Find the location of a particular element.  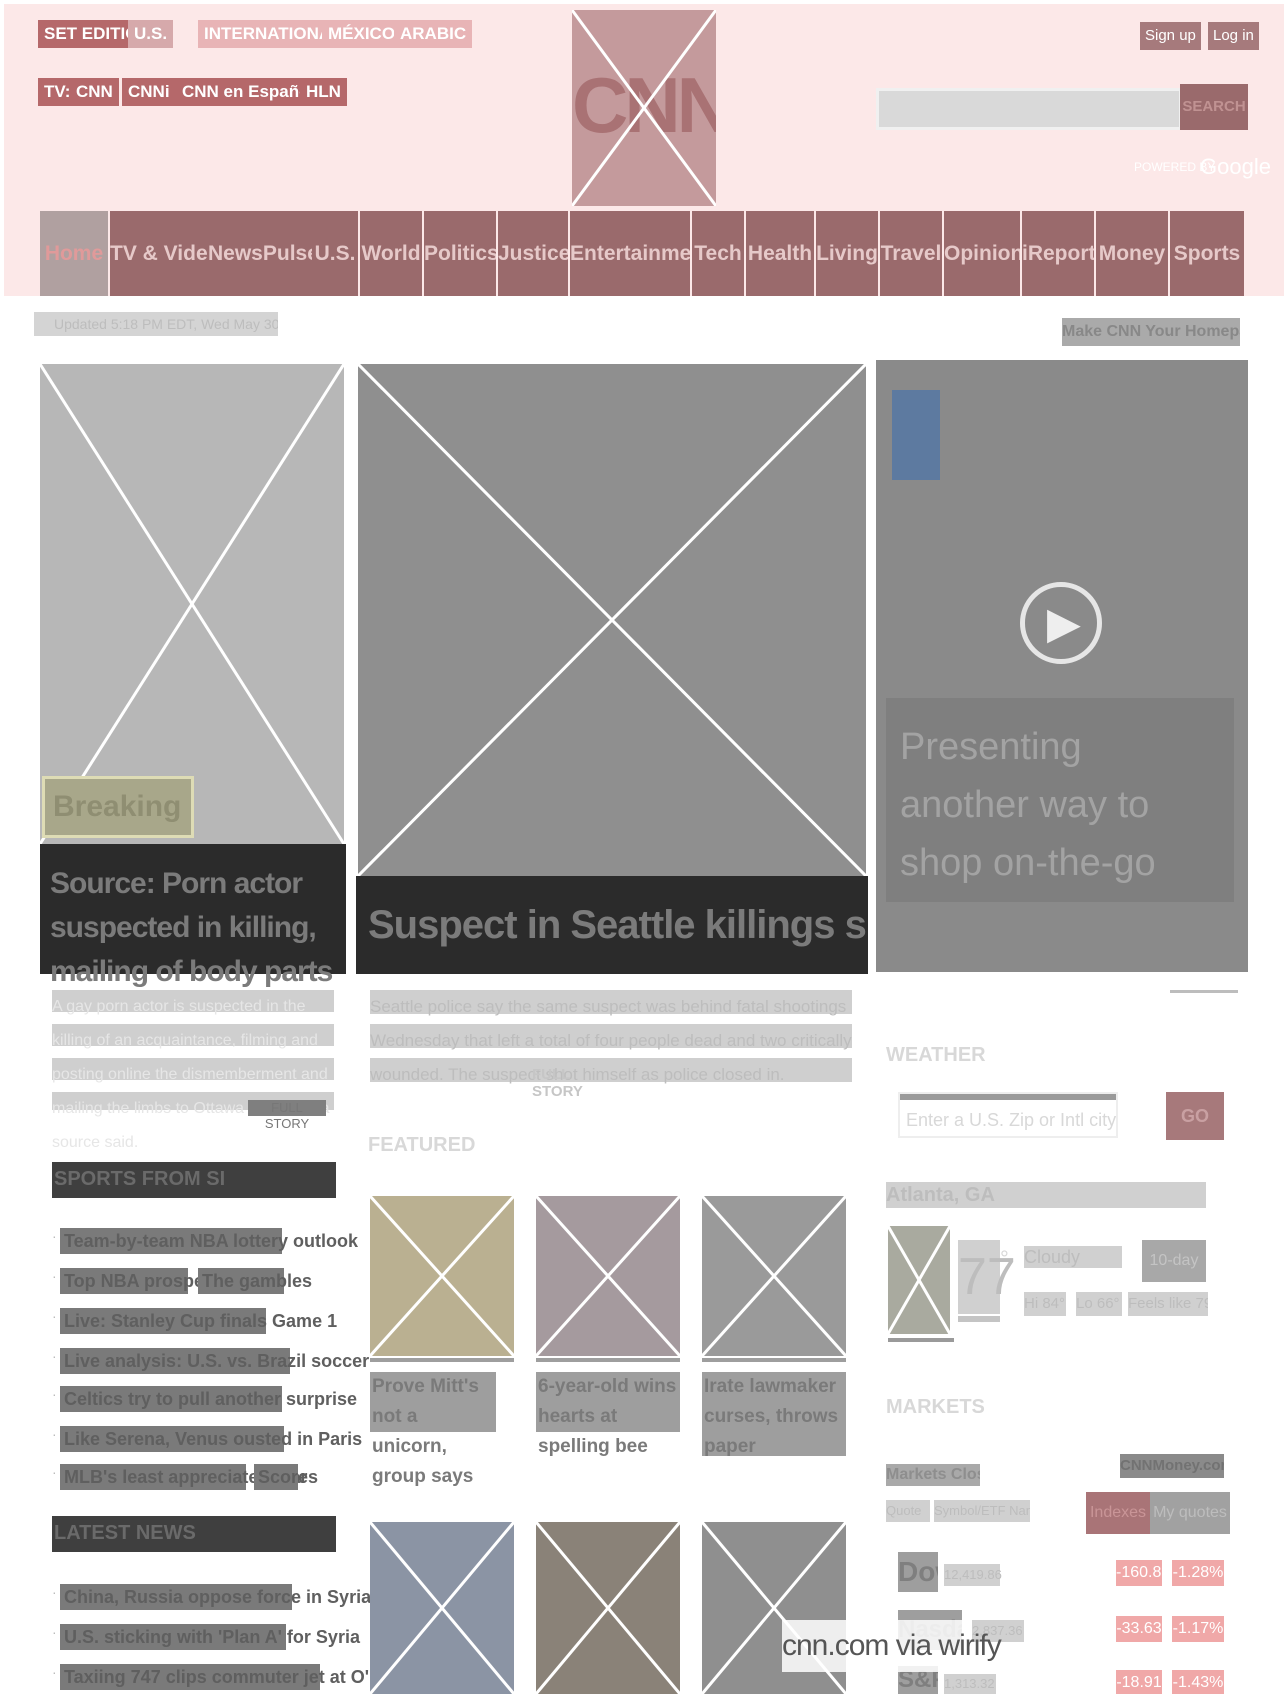

tv-cnni: CNNi is located at coordinates (149, 92).